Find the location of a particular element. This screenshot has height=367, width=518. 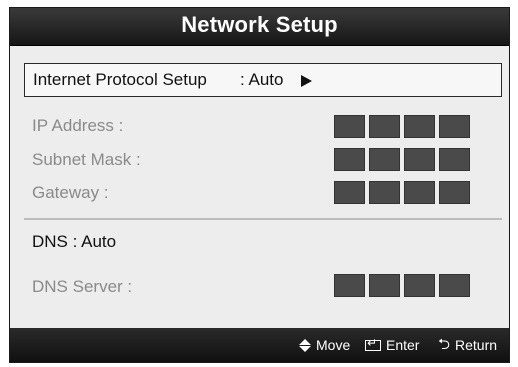

return-label: Return is located at coordinates (476, 345).